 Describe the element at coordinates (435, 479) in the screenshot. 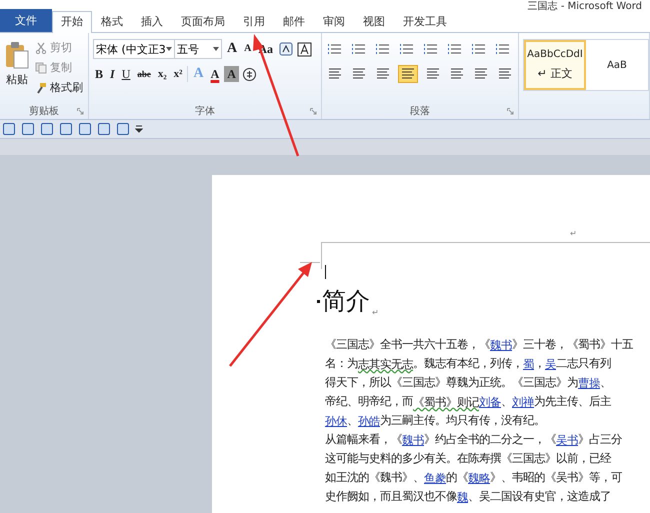

I see `link: 鱼豢` at that location.